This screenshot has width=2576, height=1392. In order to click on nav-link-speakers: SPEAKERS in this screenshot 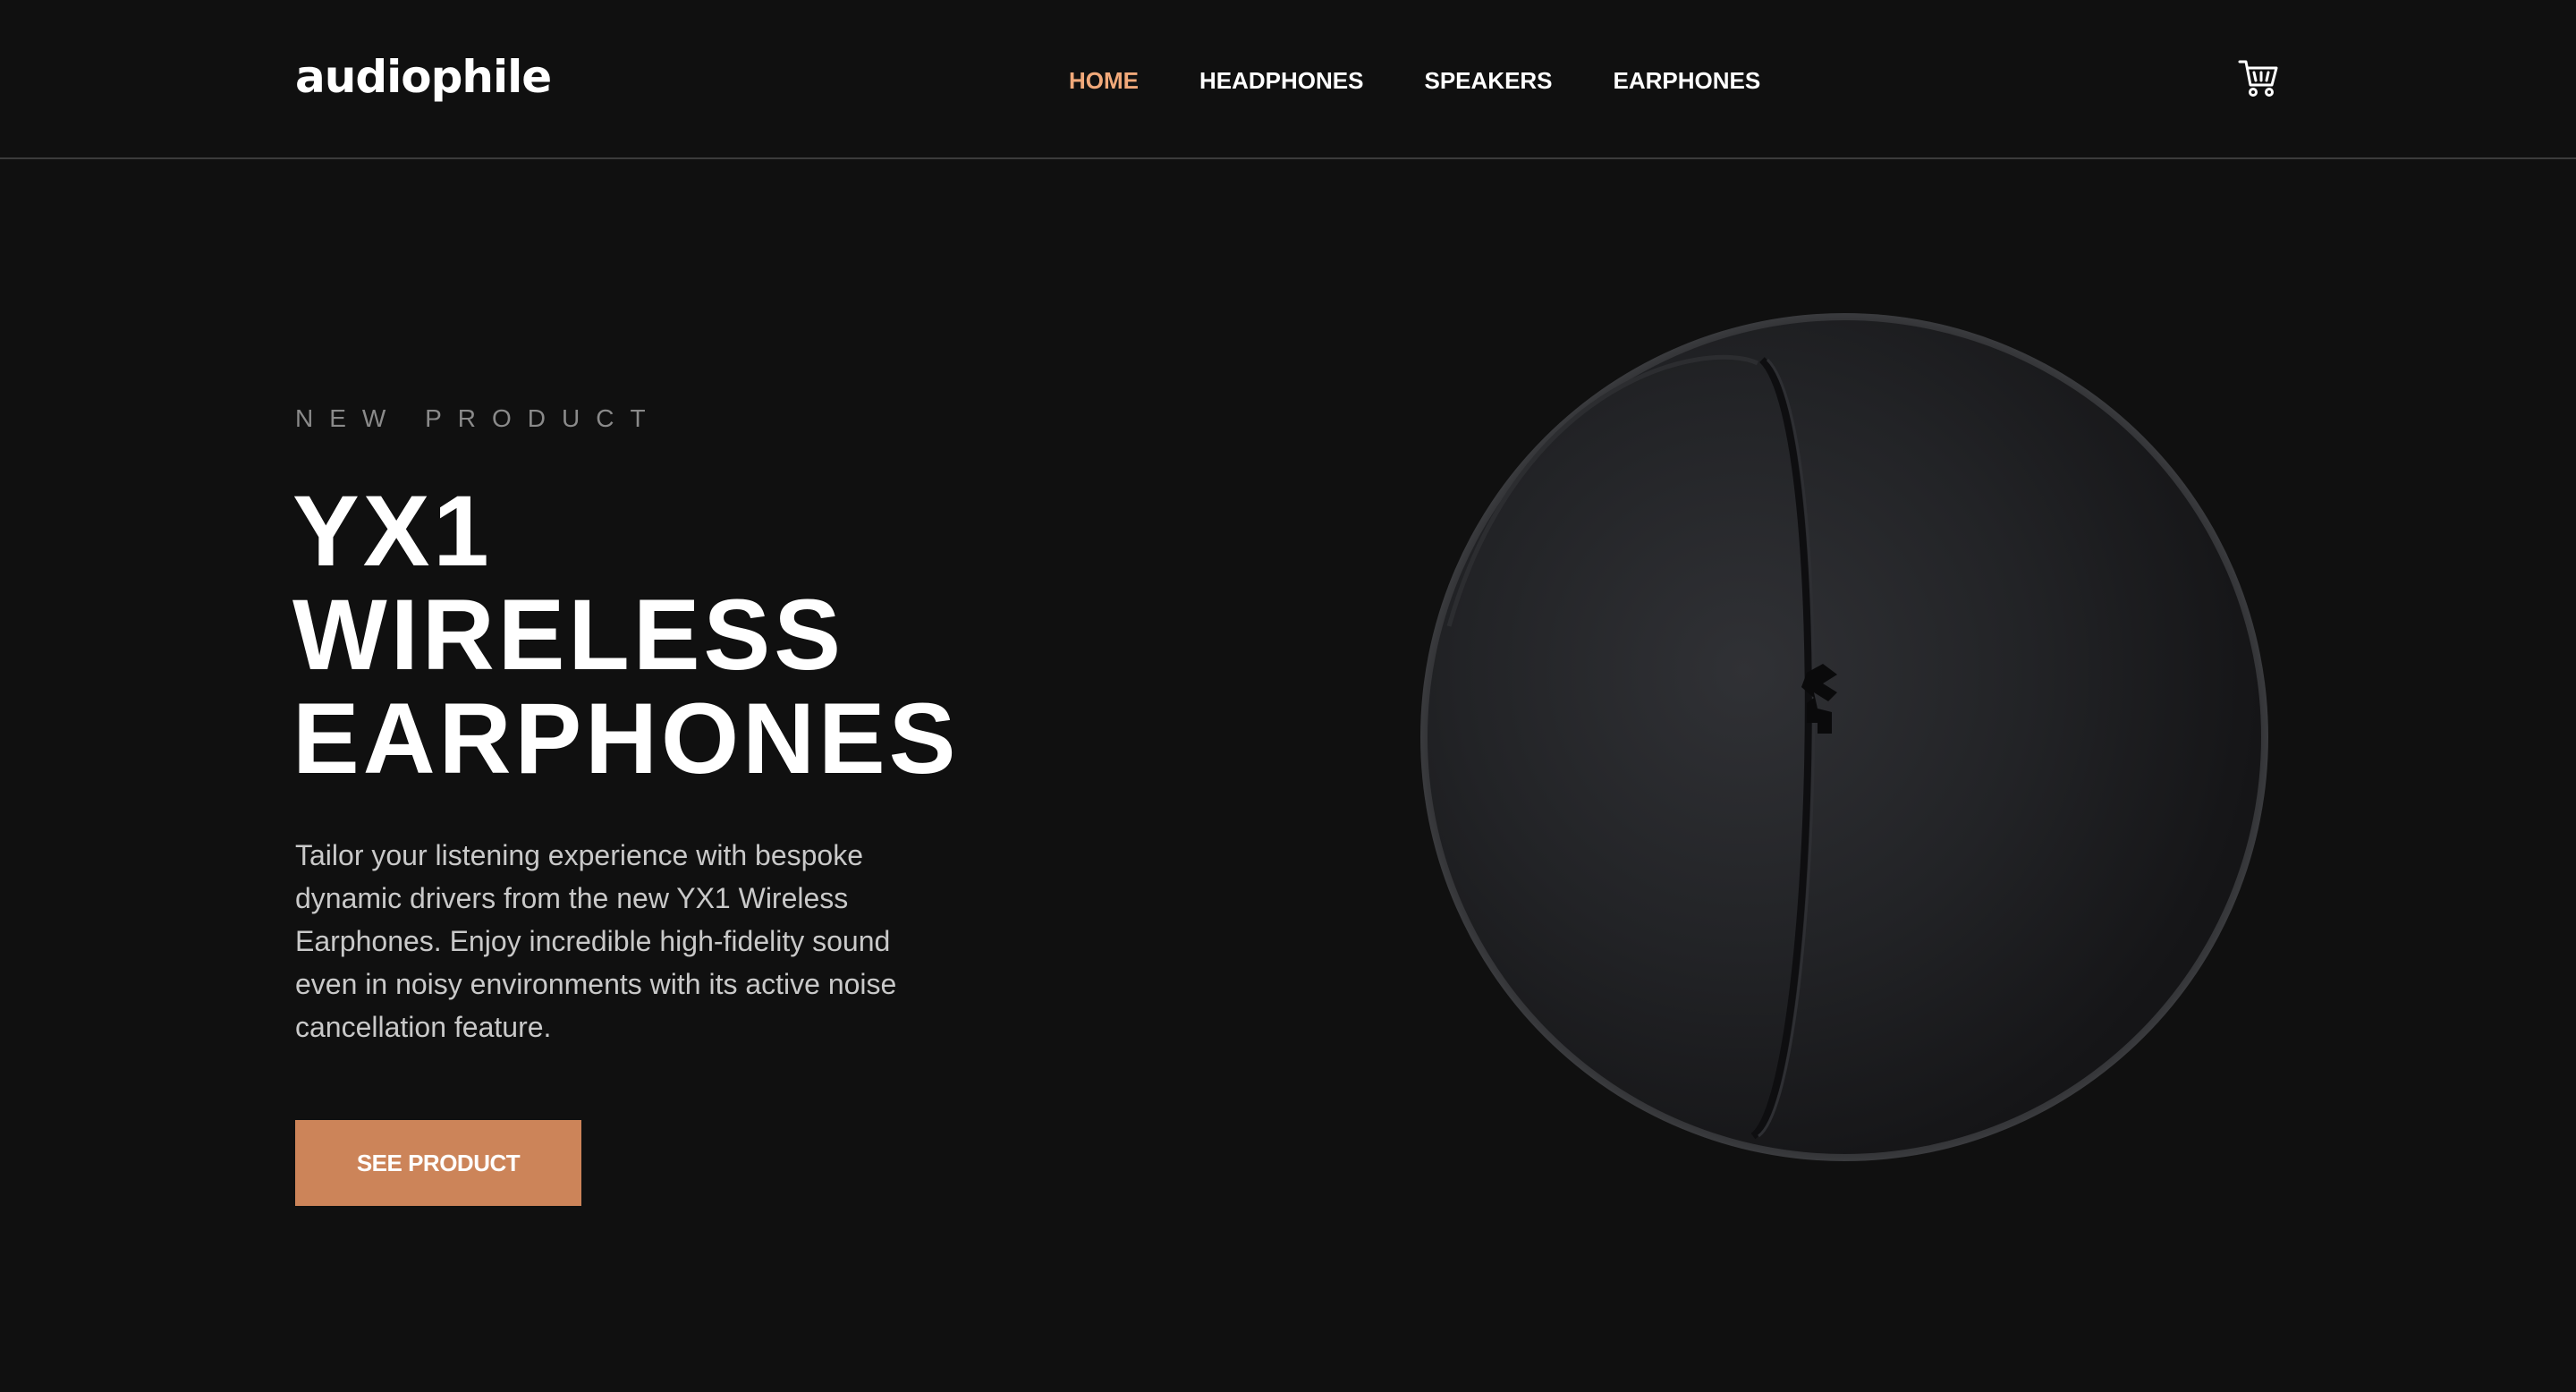, I will do `click(1488, 80)`.